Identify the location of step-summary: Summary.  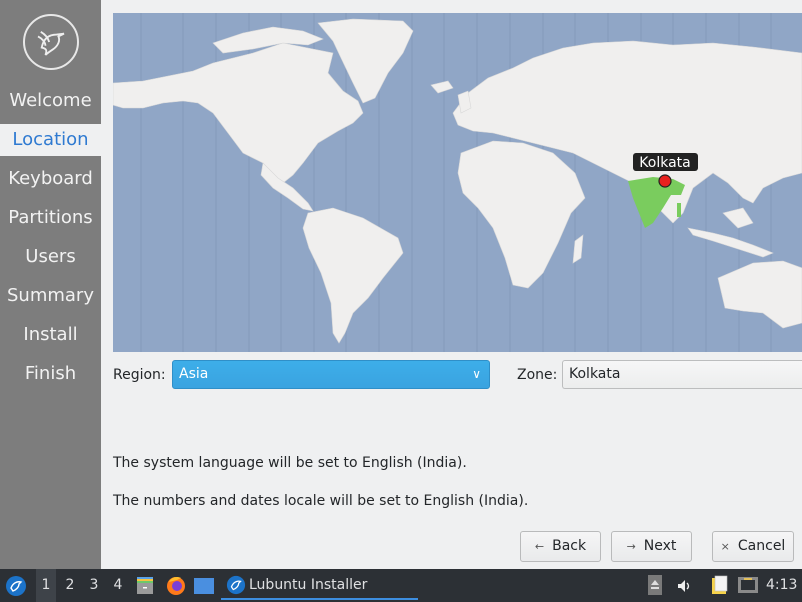
(50, 295).